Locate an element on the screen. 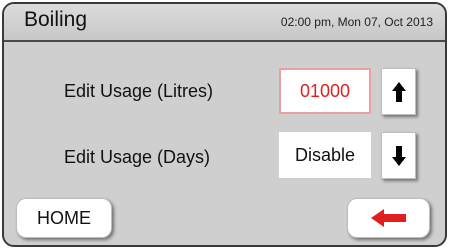 Image resolution: width=450 pixels, height=250 pixels. back-button is located at coordinates (388, 218).